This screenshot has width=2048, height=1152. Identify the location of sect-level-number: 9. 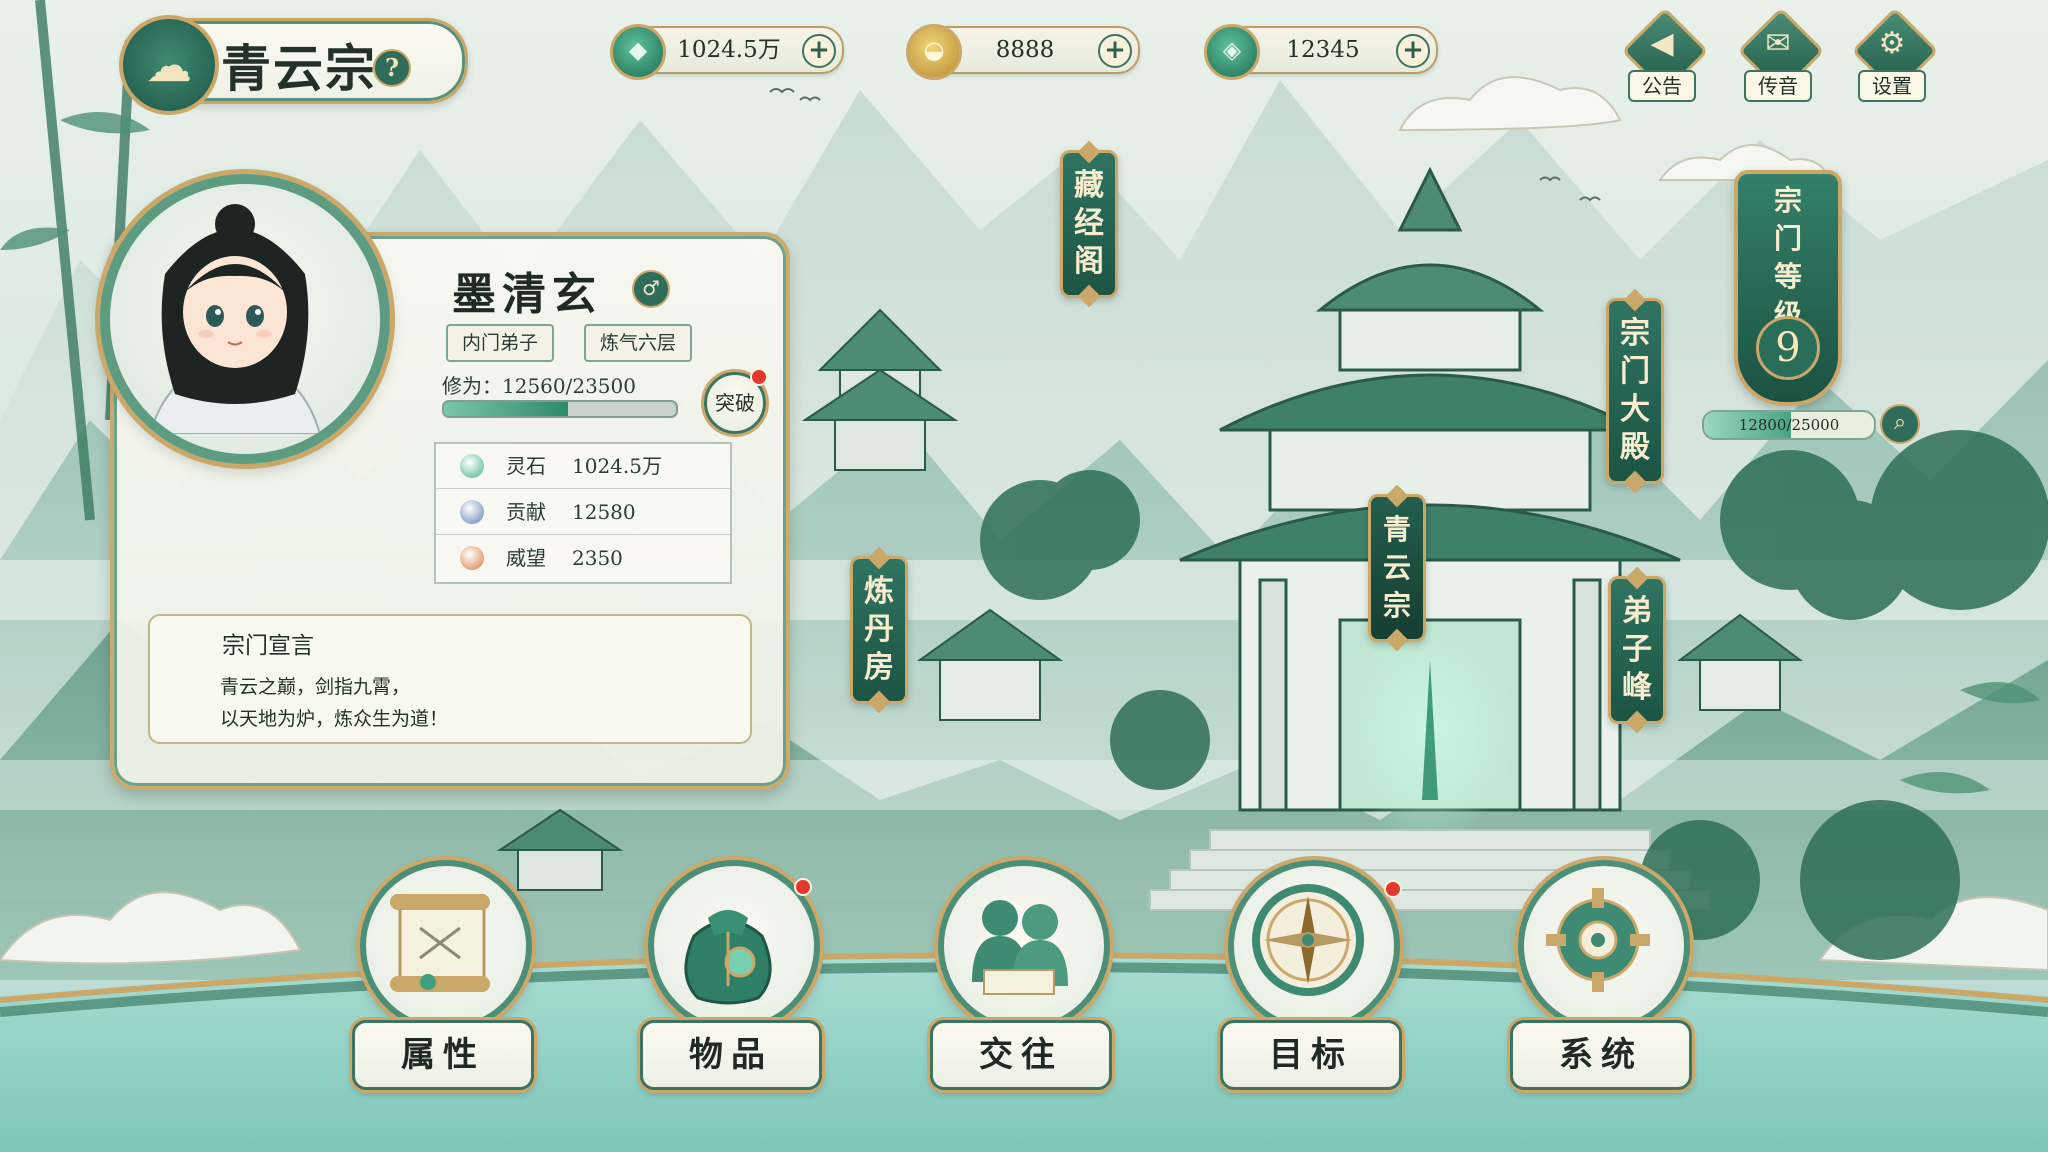
(1788, 348).